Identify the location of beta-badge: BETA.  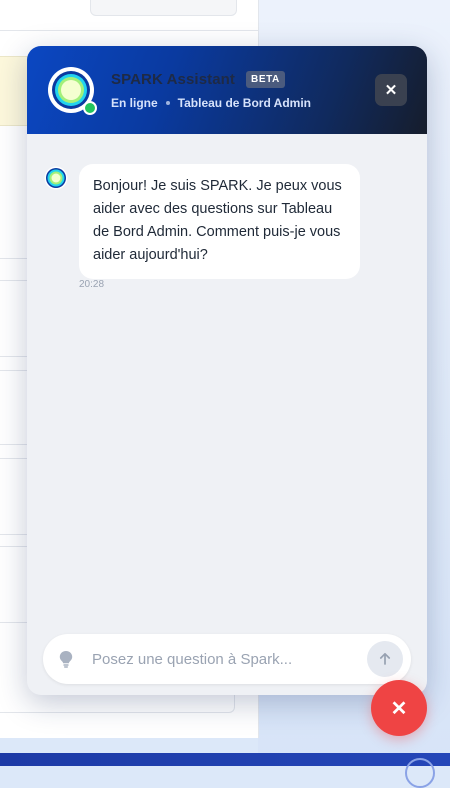
(265, 79).